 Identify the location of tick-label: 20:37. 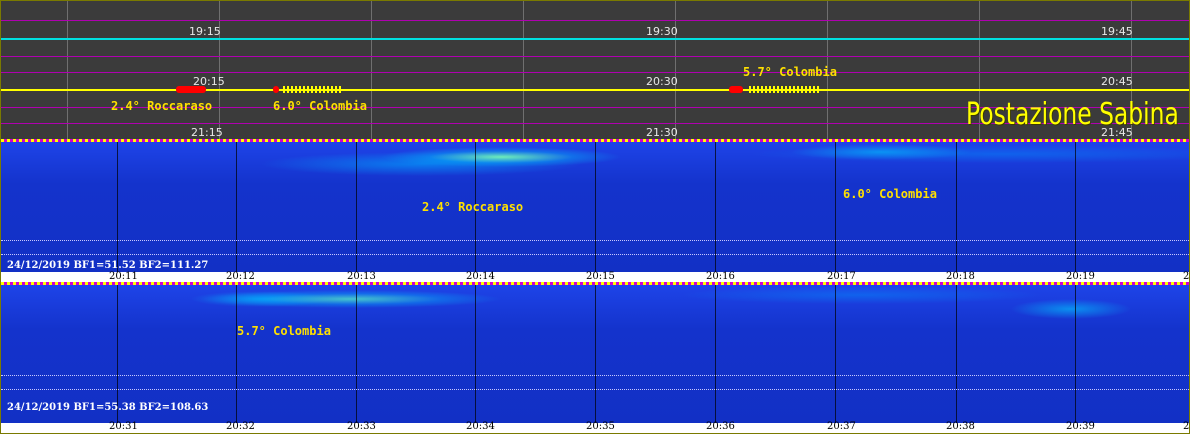
(841, 426).